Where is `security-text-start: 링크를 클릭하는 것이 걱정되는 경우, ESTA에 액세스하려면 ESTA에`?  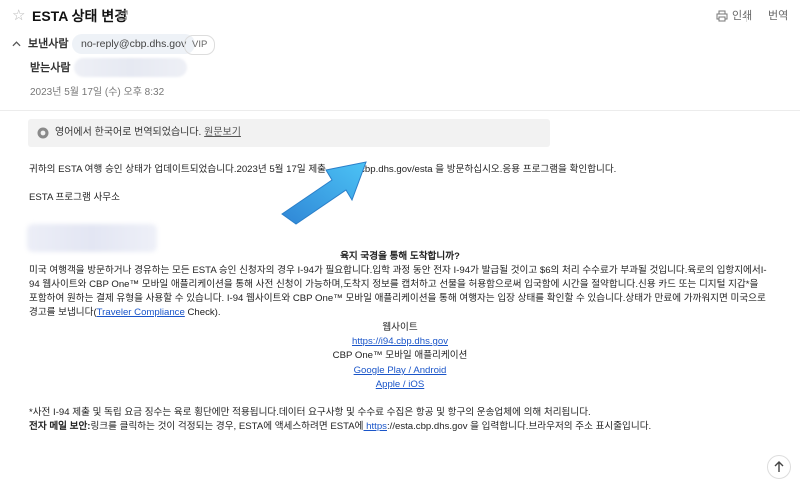 security-text-start: 링크를 클릭하는 것이 걱정되는 경우, ESTA에 액세스하려면 ESTA에 is located at coordinates (227, 426).